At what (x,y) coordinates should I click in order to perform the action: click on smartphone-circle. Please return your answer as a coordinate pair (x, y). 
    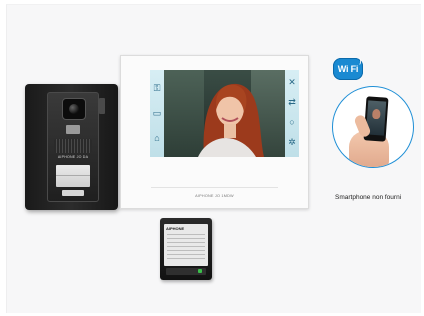
    Looking at the image, I should click on (373, 127).